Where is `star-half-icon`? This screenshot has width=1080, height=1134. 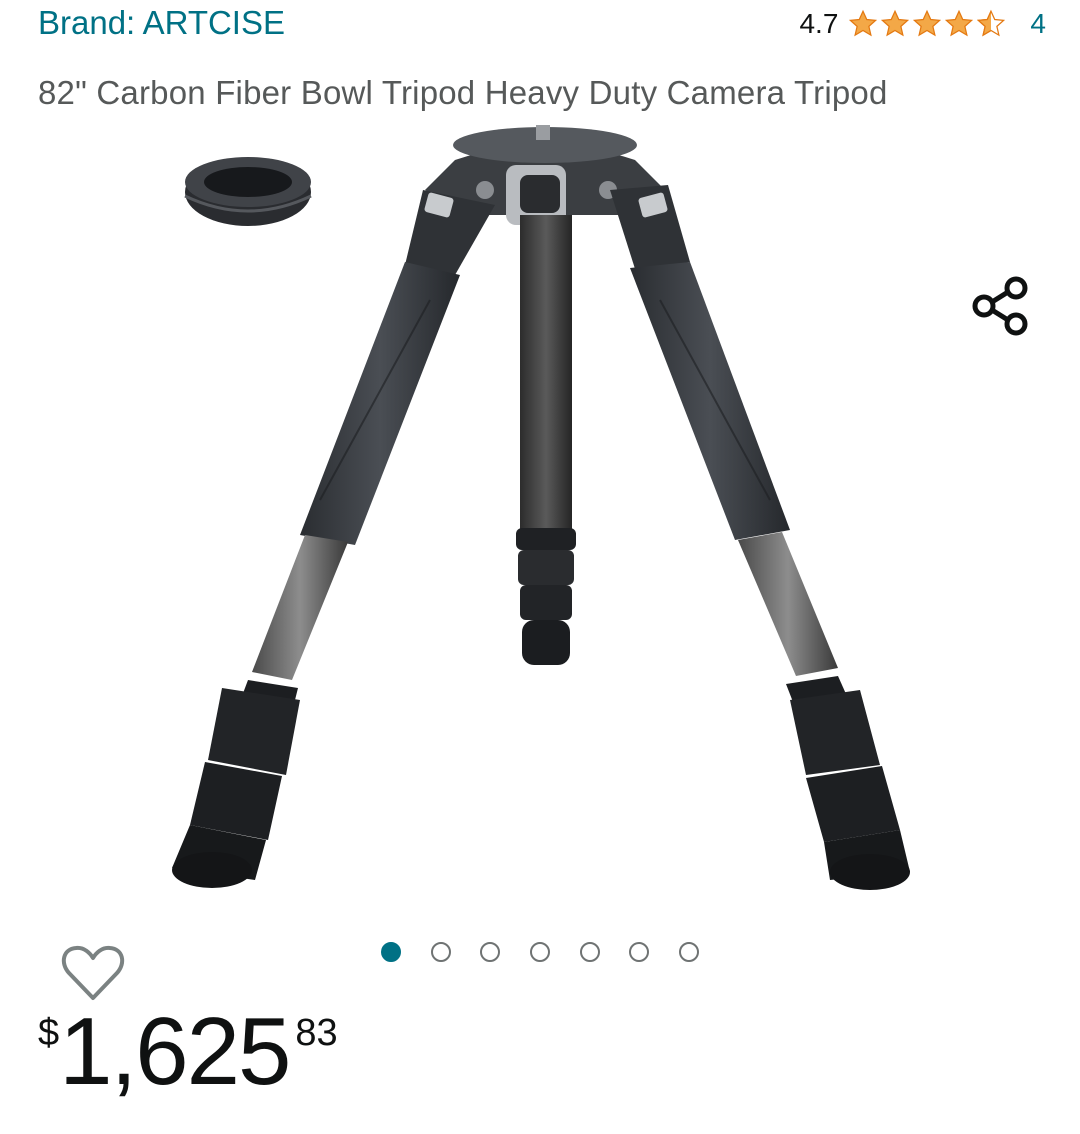 star-half-icon is located at coordinates (991, 23).